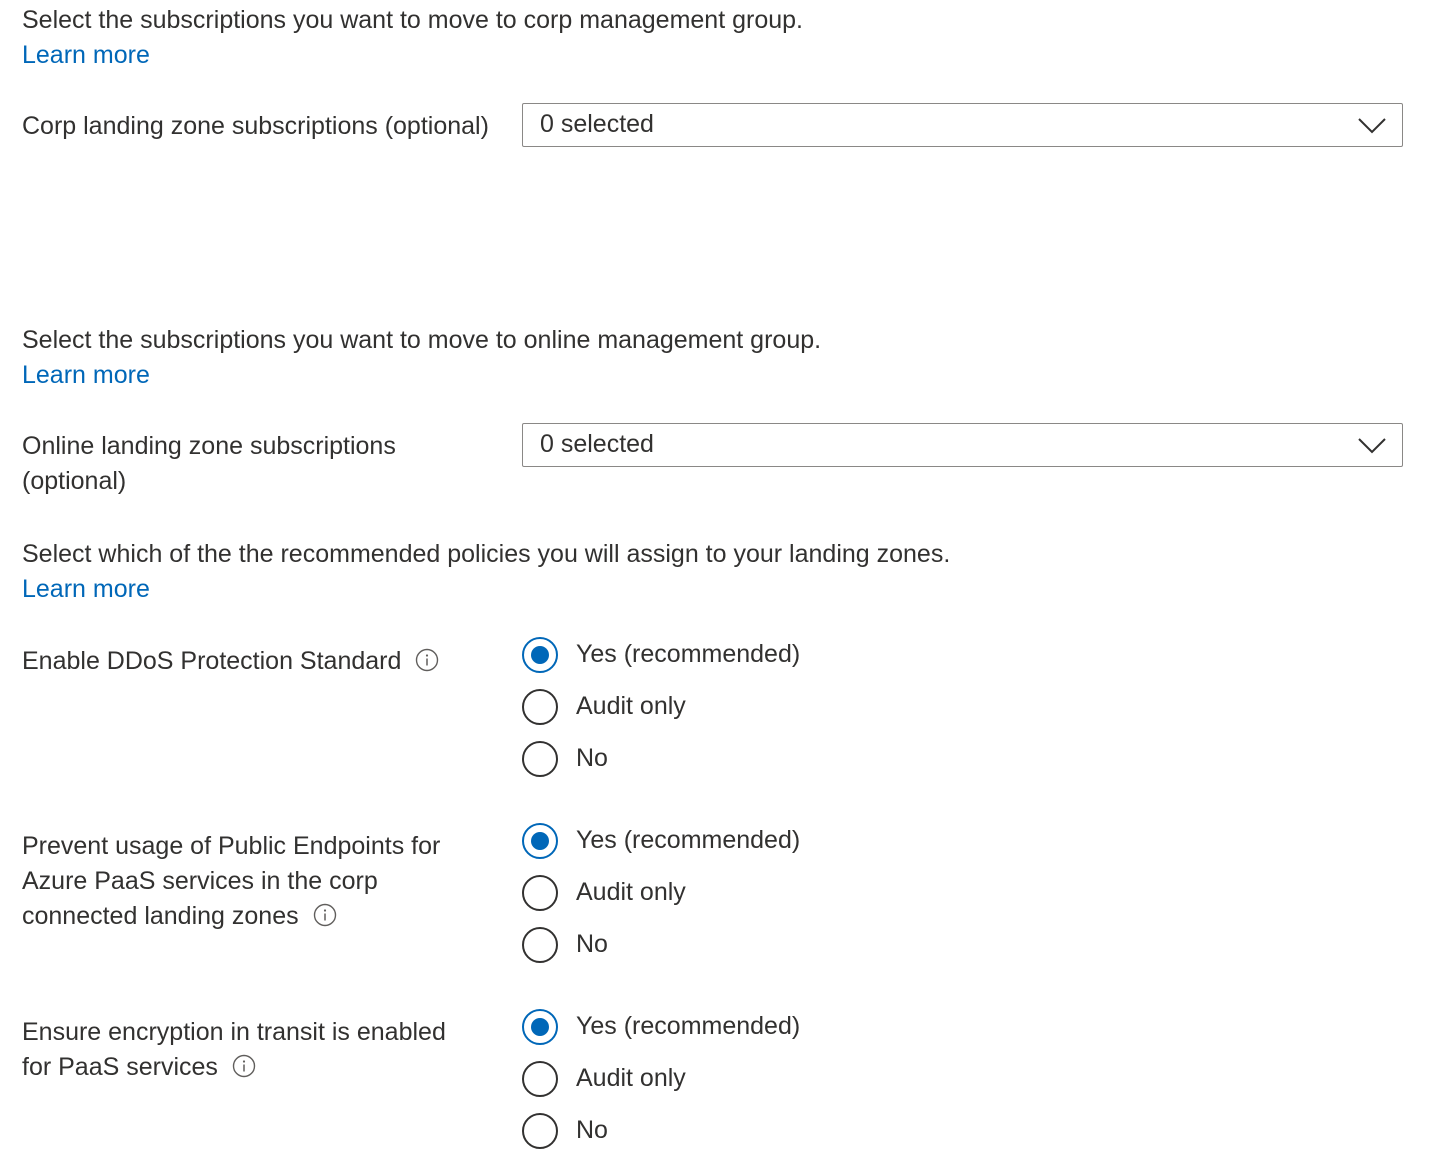 This screenshot has width=1440, height=1168. I want to click on corp-subscriptions-dropdown: 0 selected, so click(962, 125).